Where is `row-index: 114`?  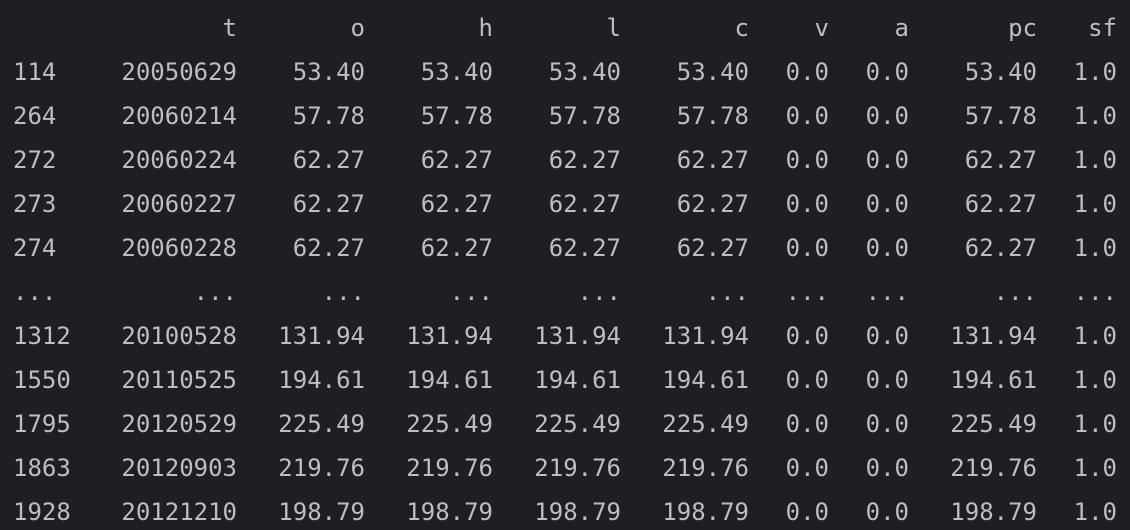
row-index: 114 is located at coordinates (35, 72).